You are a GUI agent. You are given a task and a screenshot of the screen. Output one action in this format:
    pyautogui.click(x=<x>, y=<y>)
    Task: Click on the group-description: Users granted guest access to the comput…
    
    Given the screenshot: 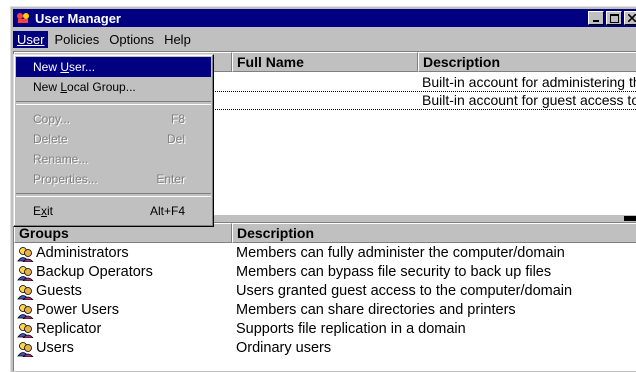 What is the action you would take?
    pyautogui.click(x=404, y=291)
    